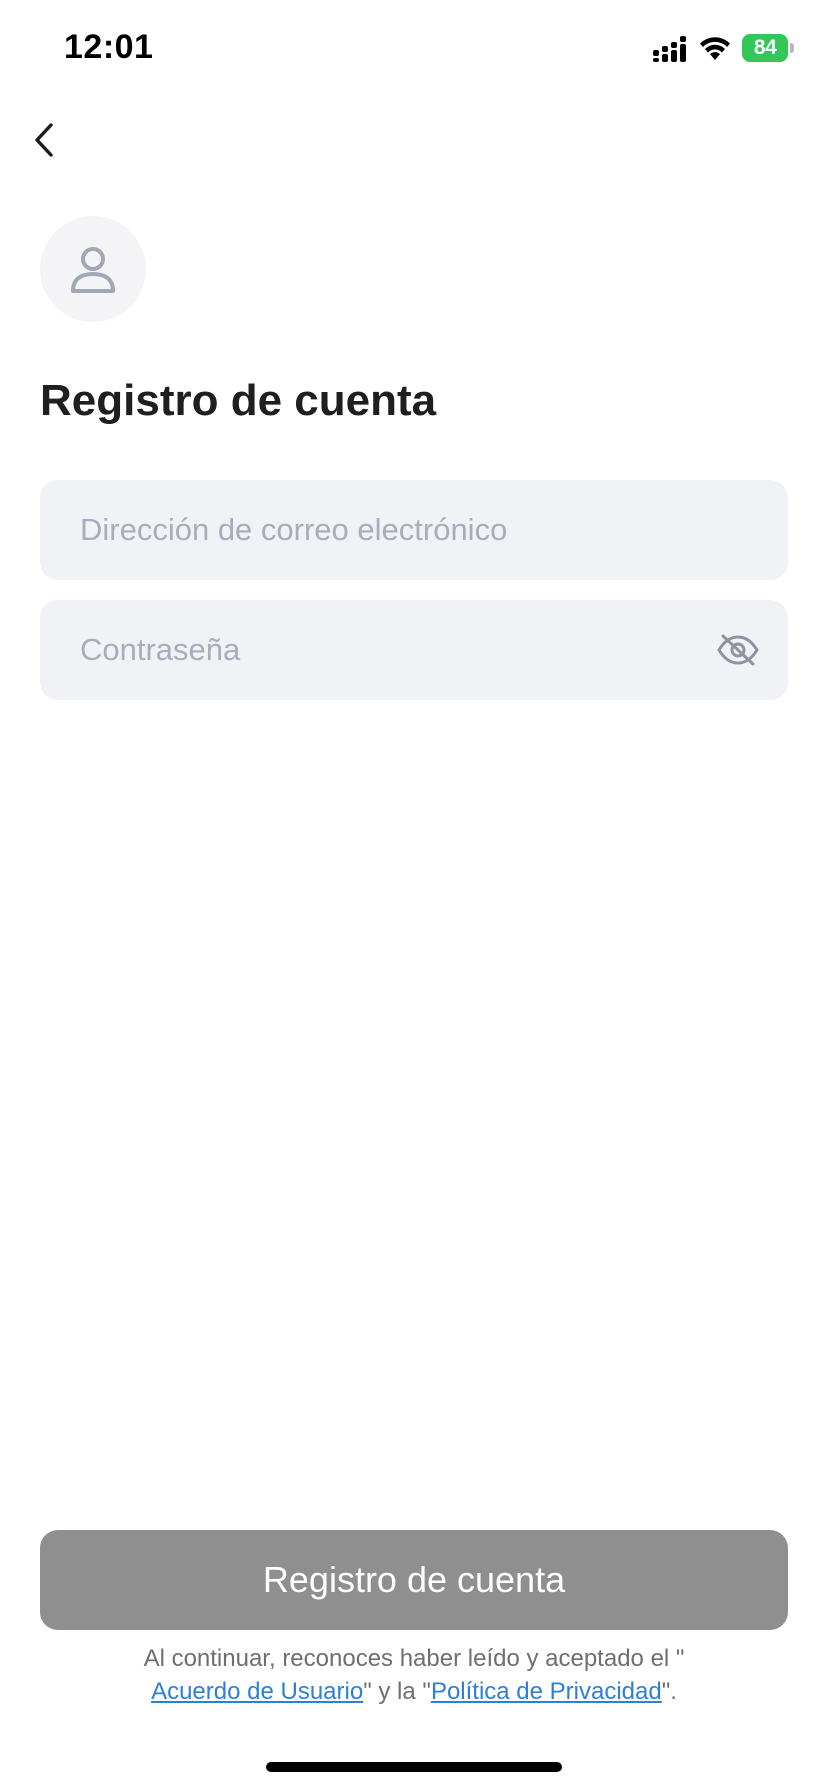  I want to click on password-field, so click(414, 650).